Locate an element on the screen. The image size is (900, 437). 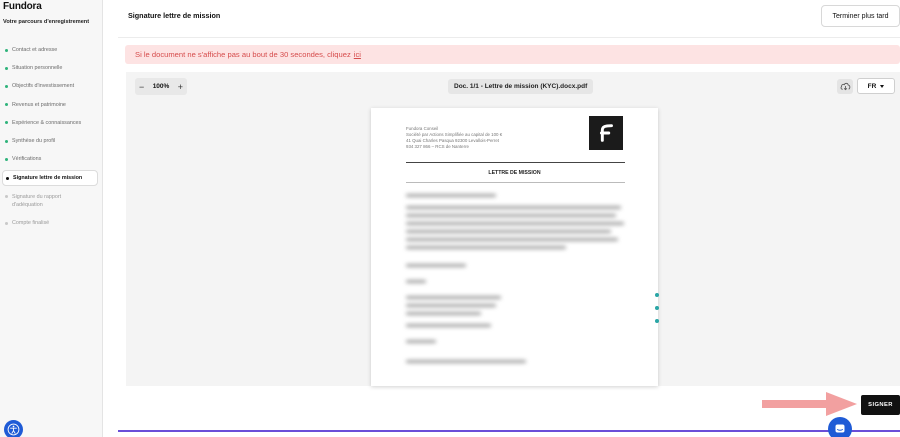
company-logo is located at coordinates (606, 133).